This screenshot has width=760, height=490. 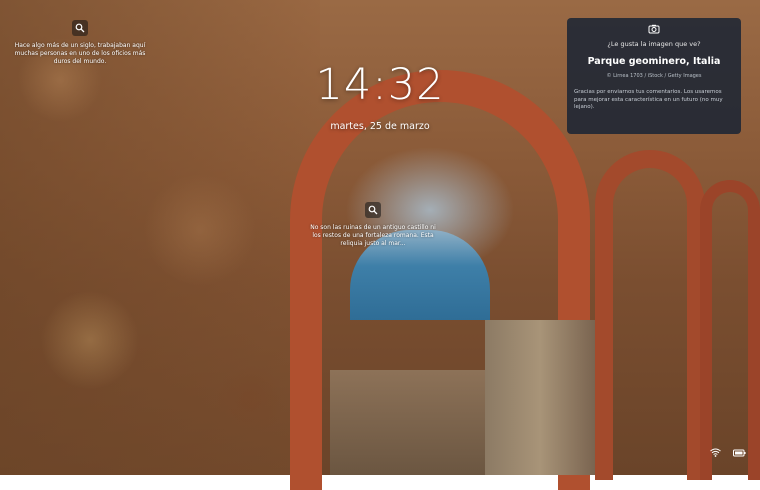 I want to click on card-credit: © Lirnea 1703 / iStock / Getty Images, so click(x=654, y=76).